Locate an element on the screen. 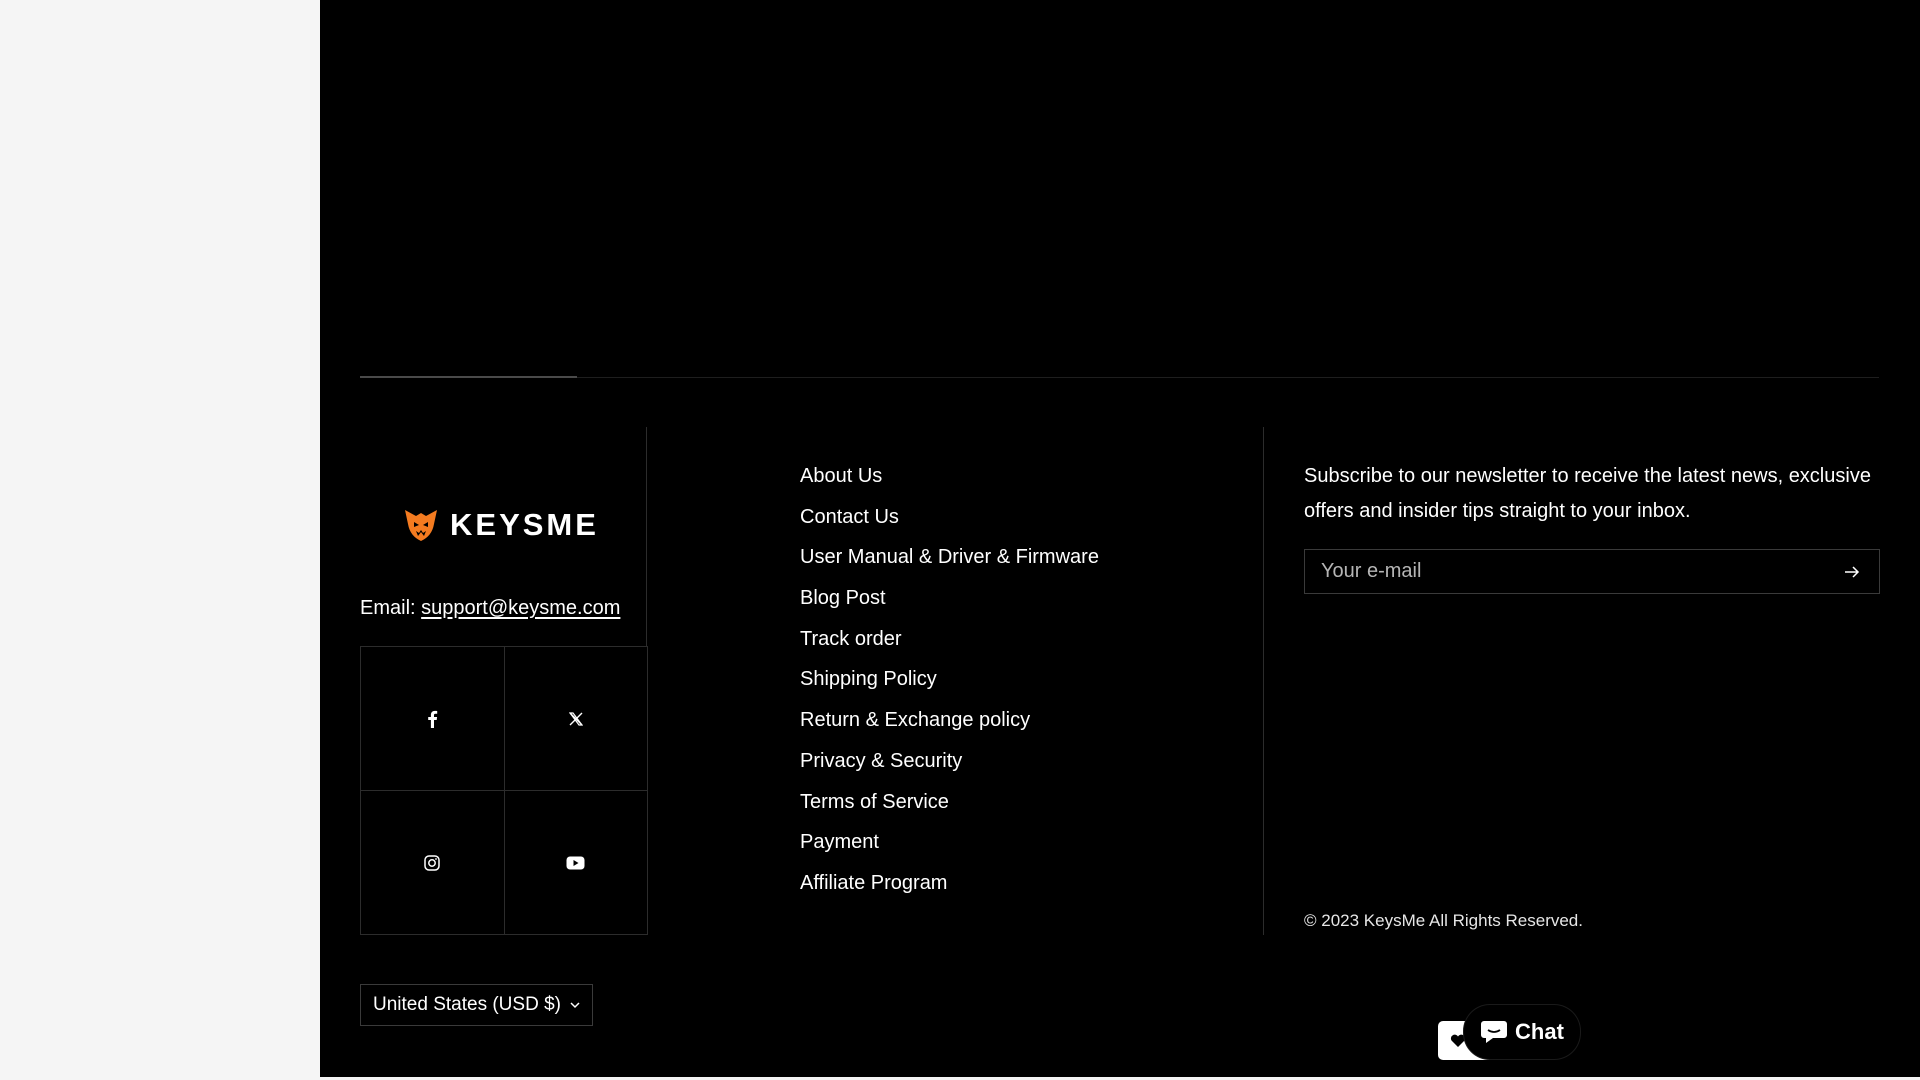  social-link-x is located at coordinates (576, 719).